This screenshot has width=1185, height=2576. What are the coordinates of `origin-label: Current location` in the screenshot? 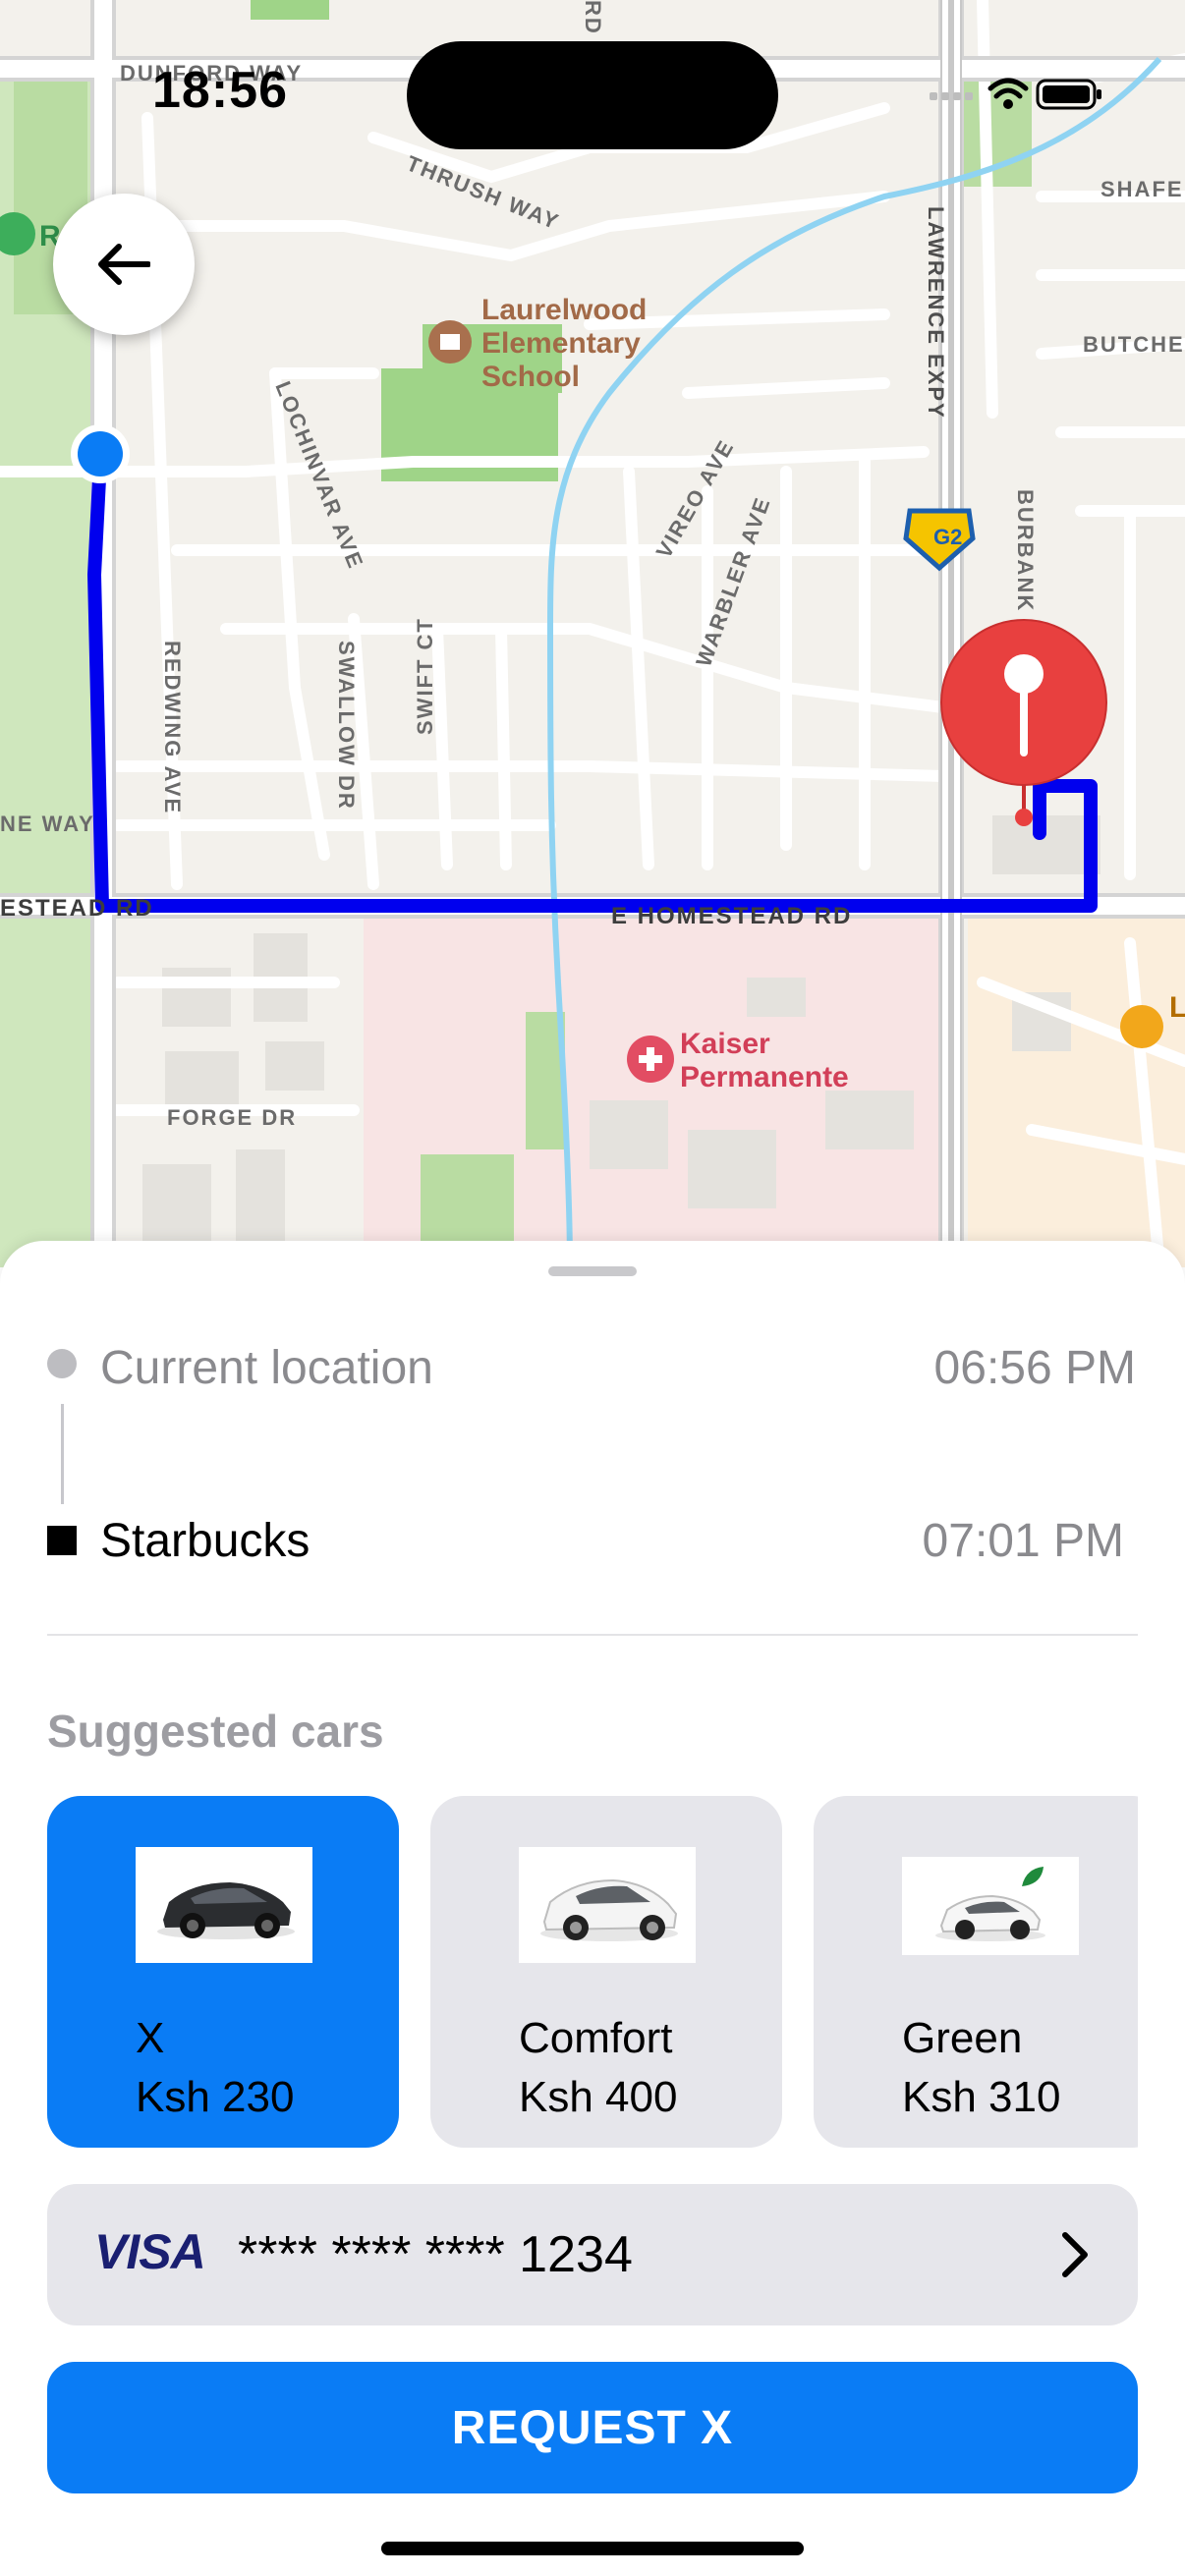 It's located at (266, 1368).